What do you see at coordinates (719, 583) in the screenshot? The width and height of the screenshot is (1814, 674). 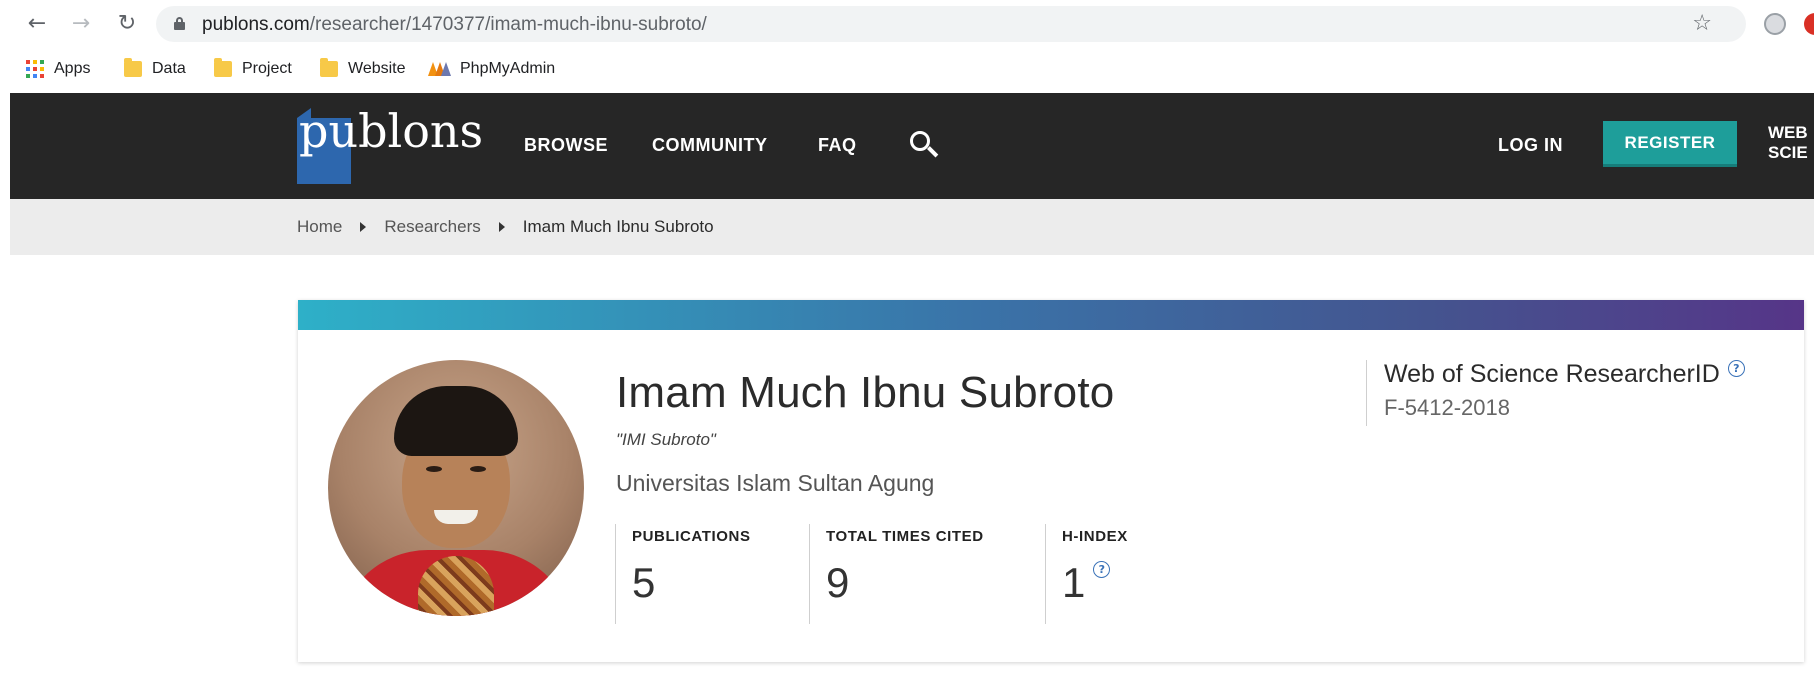 I see `metric-value: 5` at bounding box center [719, 583].